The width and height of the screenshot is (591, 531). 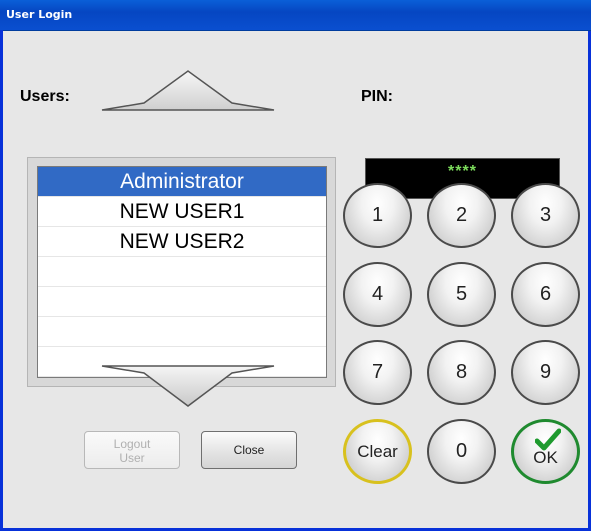 What do you see at coordinates (461, 294) in the screenshot?
I see `key-5-button: 5` at bounding box center [461, 294].